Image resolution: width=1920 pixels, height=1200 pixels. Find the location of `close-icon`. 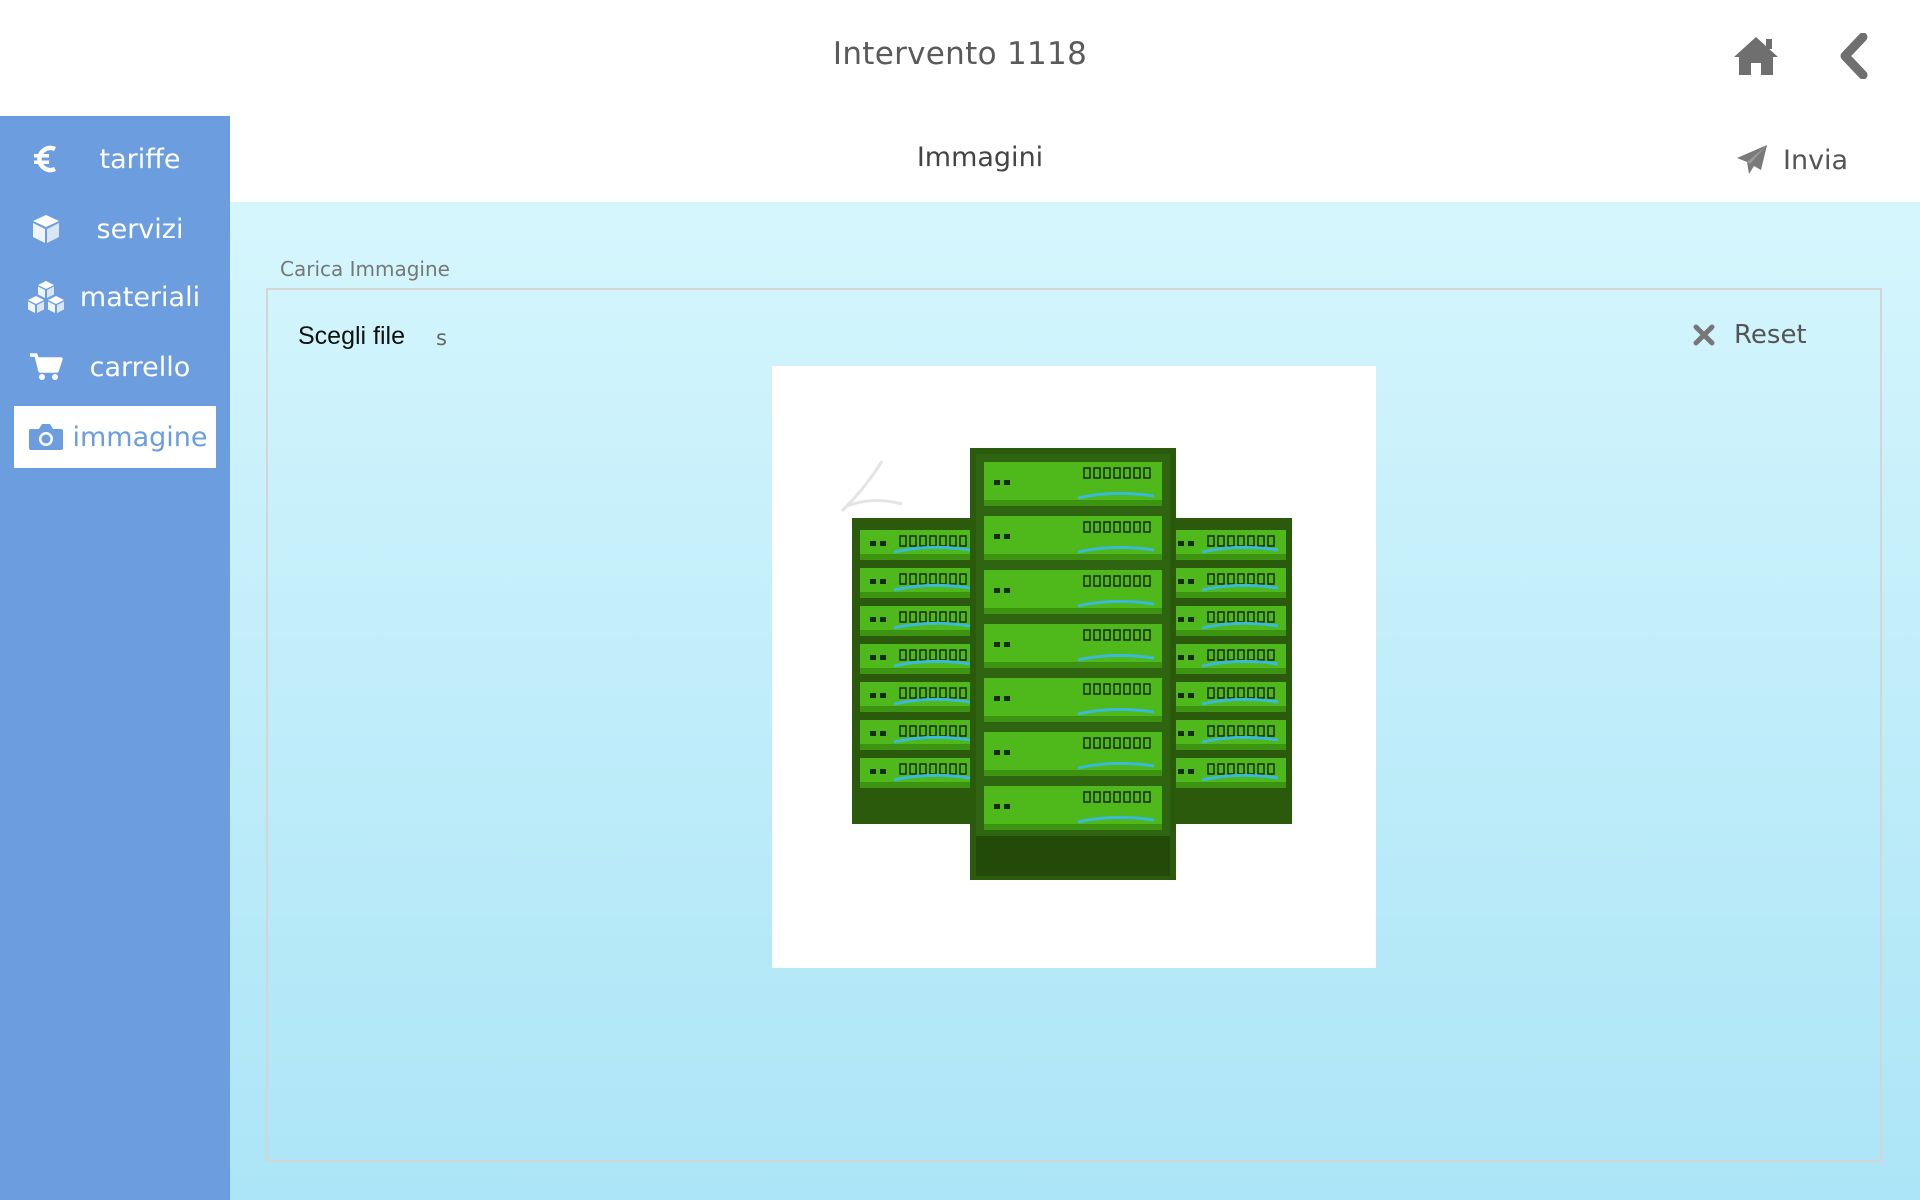

close-icon is located at coordinates (1704, 335).